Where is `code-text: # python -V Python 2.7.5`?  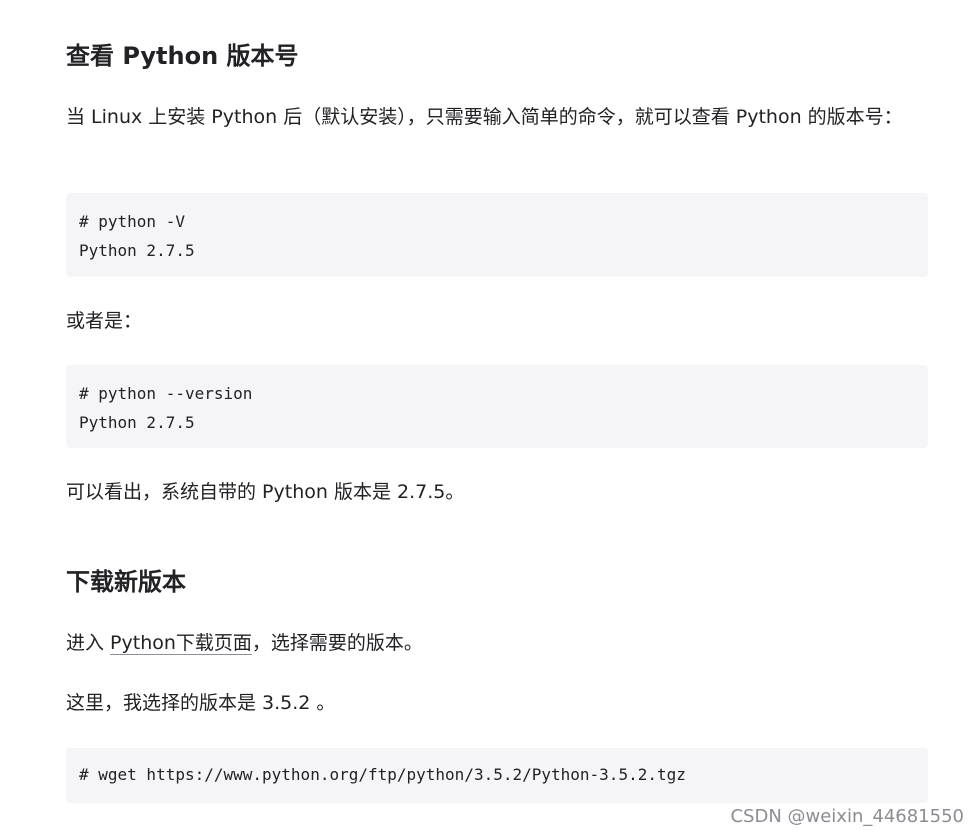 code-text: # python -V Python 2.7.5 is located at coordinates (497, 236).